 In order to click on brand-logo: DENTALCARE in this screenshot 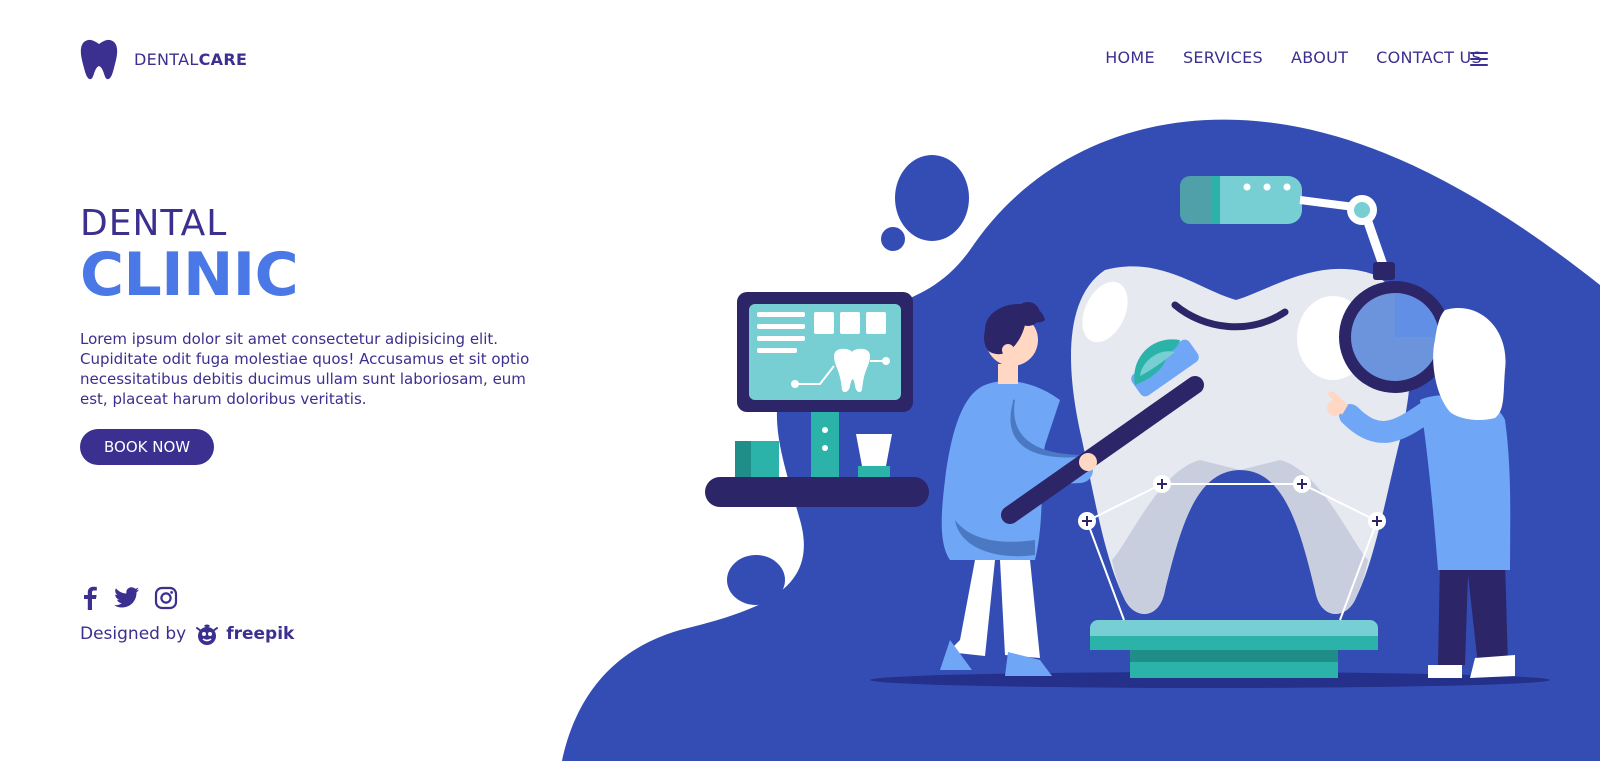, I will do `click(163, 59)`.